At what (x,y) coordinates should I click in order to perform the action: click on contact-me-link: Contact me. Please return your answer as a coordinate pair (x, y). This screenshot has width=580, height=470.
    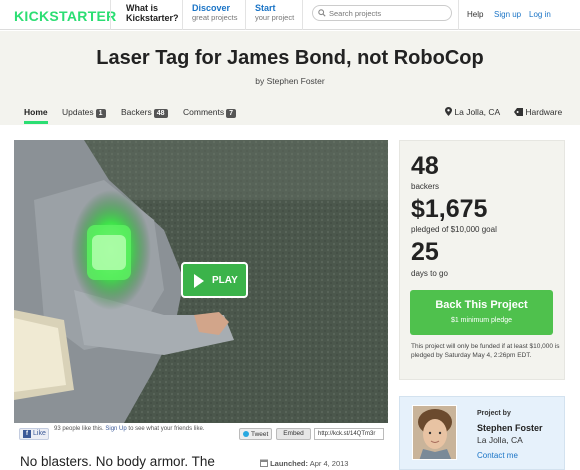
    Looking at the image, I should click on (497, 455).